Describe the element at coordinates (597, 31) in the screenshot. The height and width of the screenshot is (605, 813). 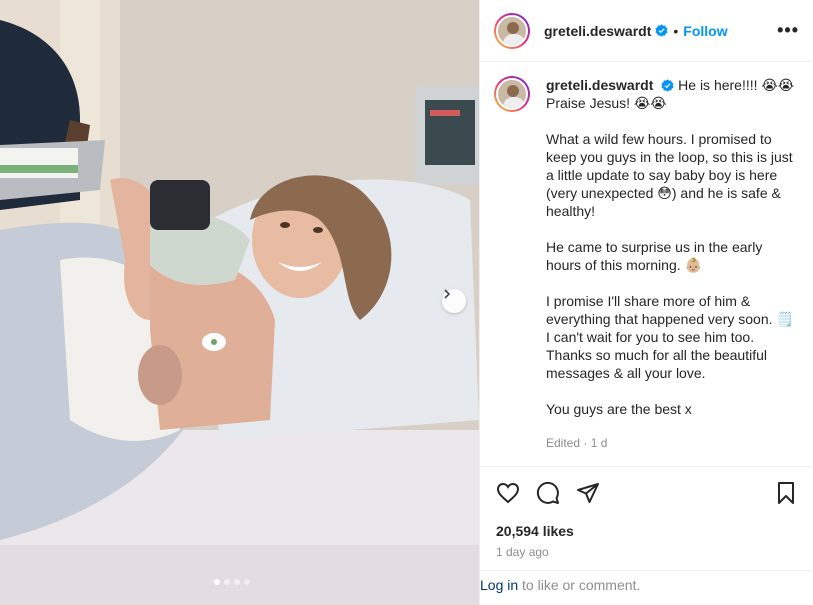
I see `username-link: greteli.deswardt` at that location.